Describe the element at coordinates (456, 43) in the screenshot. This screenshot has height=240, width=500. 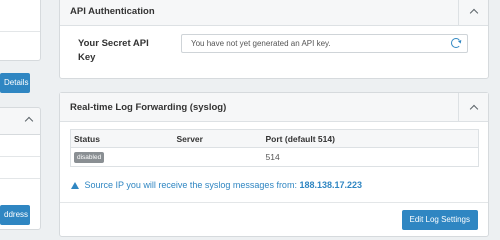
I see `refresh-icon` at that location.